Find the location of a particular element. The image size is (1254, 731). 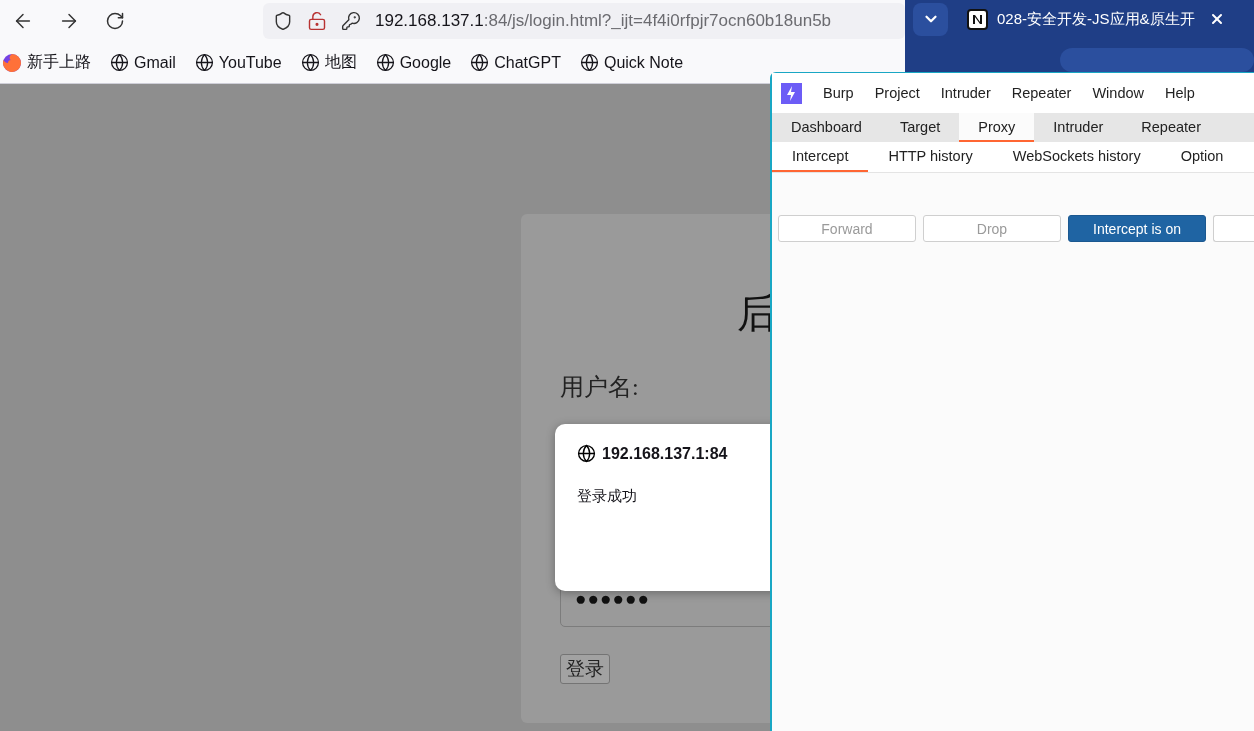

tab: Repeater is located at coordinates (1171, 127).